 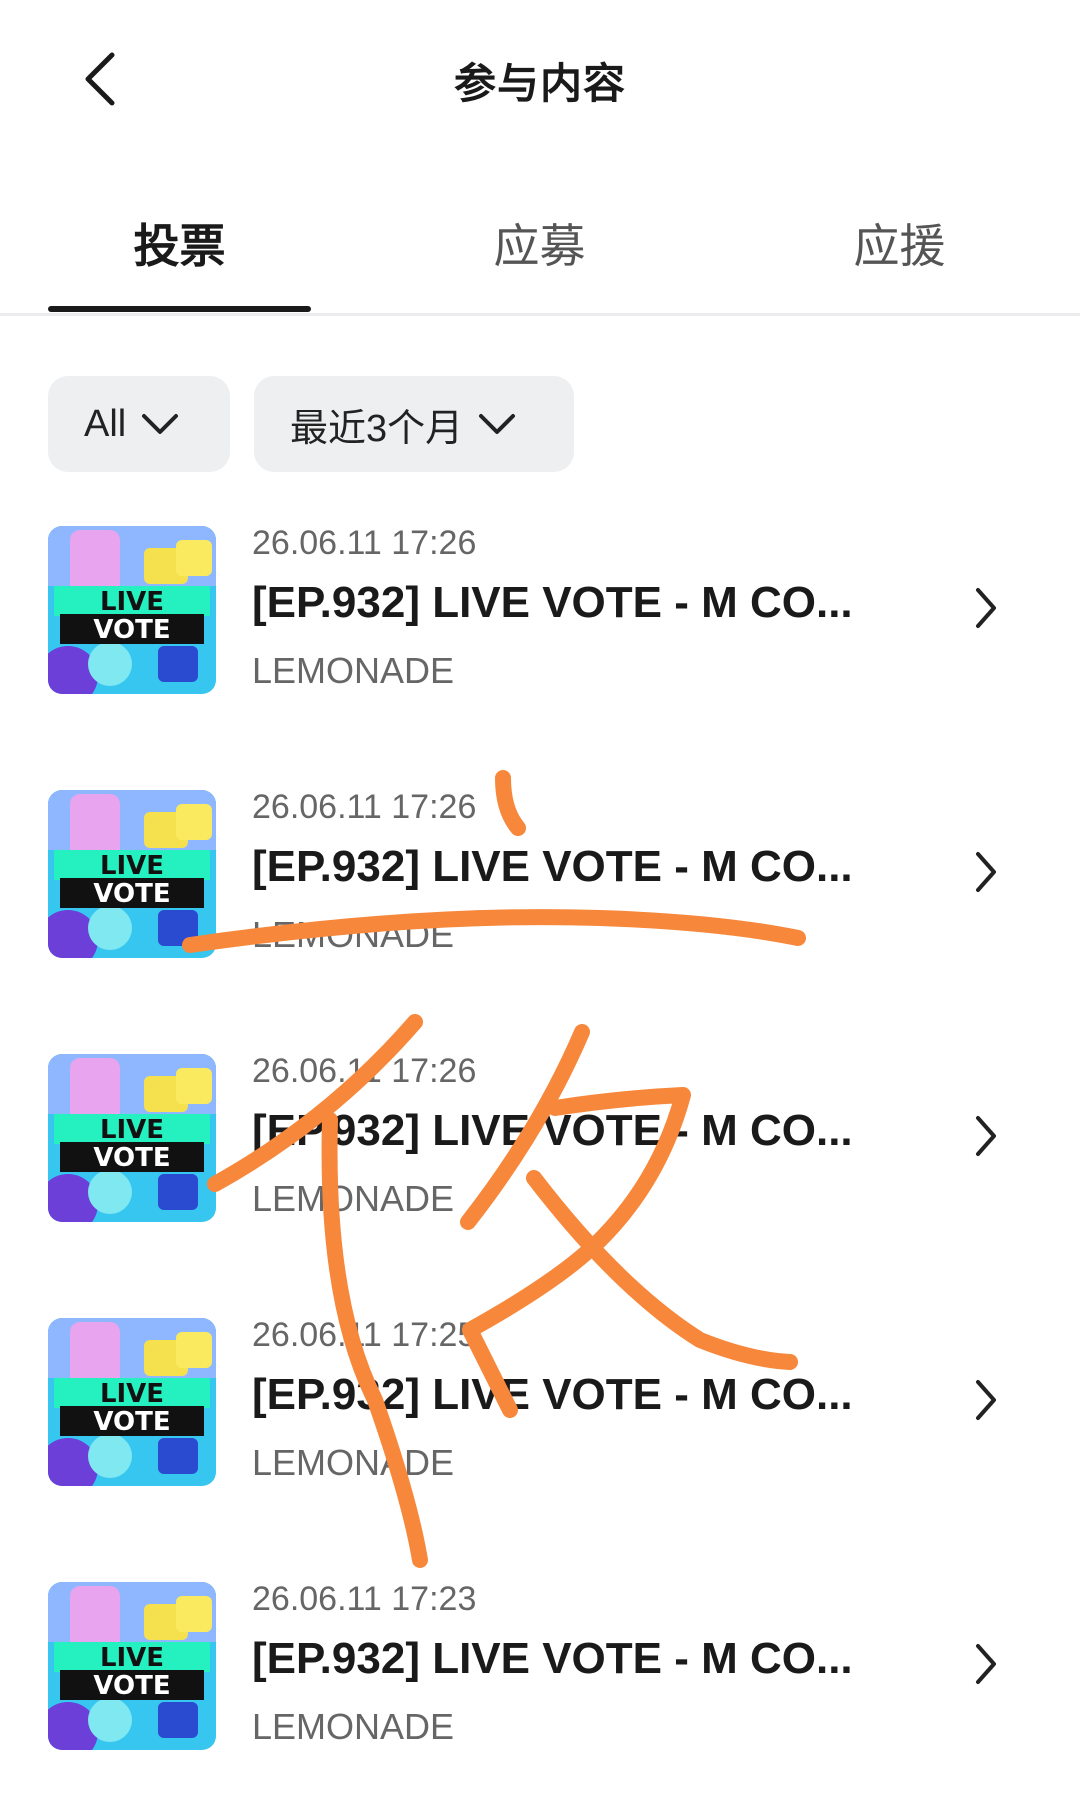 What do you see at coordinates (179, 243) in the screenshot?
I see `tab-vote: 投票` at bounding box center [179, 243].